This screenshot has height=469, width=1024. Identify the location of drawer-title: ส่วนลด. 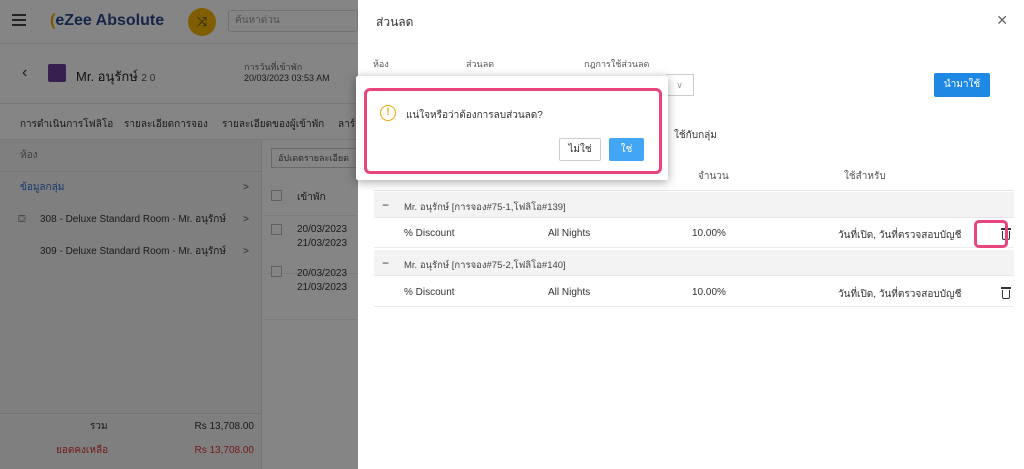
(395, 22).